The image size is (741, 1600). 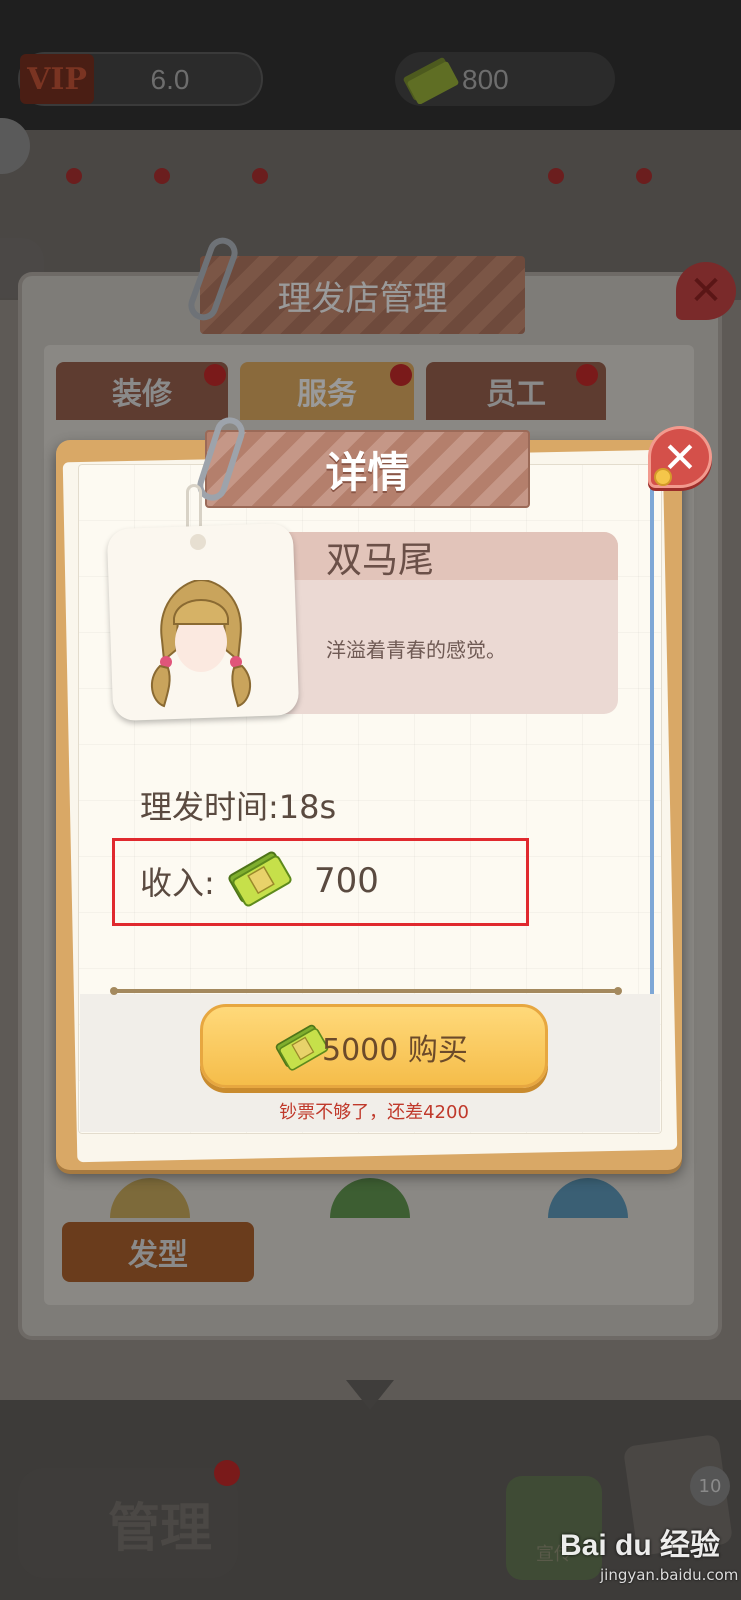 What do you see at coordinates (710, 1486) in the screenshot?
I see `notes-count-badge: 10` at bounding box center [710, 1486].